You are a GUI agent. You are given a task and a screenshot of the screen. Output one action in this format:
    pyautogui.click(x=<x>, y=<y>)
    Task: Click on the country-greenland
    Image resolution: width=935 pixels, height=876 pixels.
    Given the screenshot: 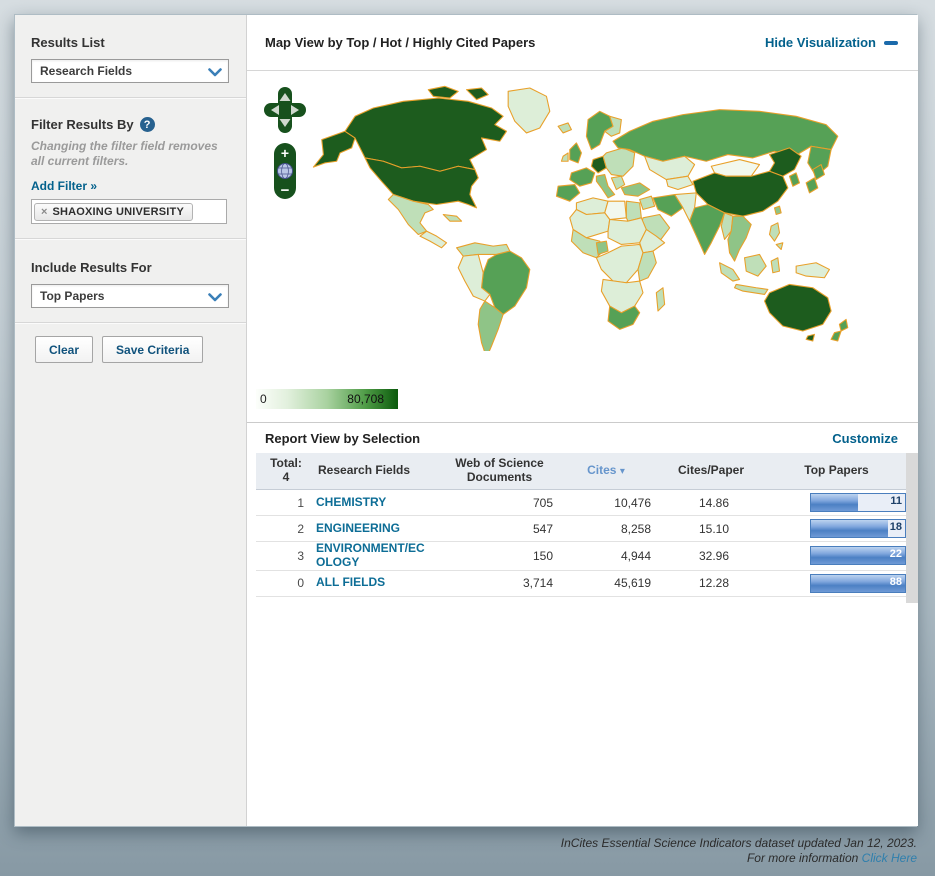 What is the action you would take?
    pyautogui.click(x=529, y=110)
    